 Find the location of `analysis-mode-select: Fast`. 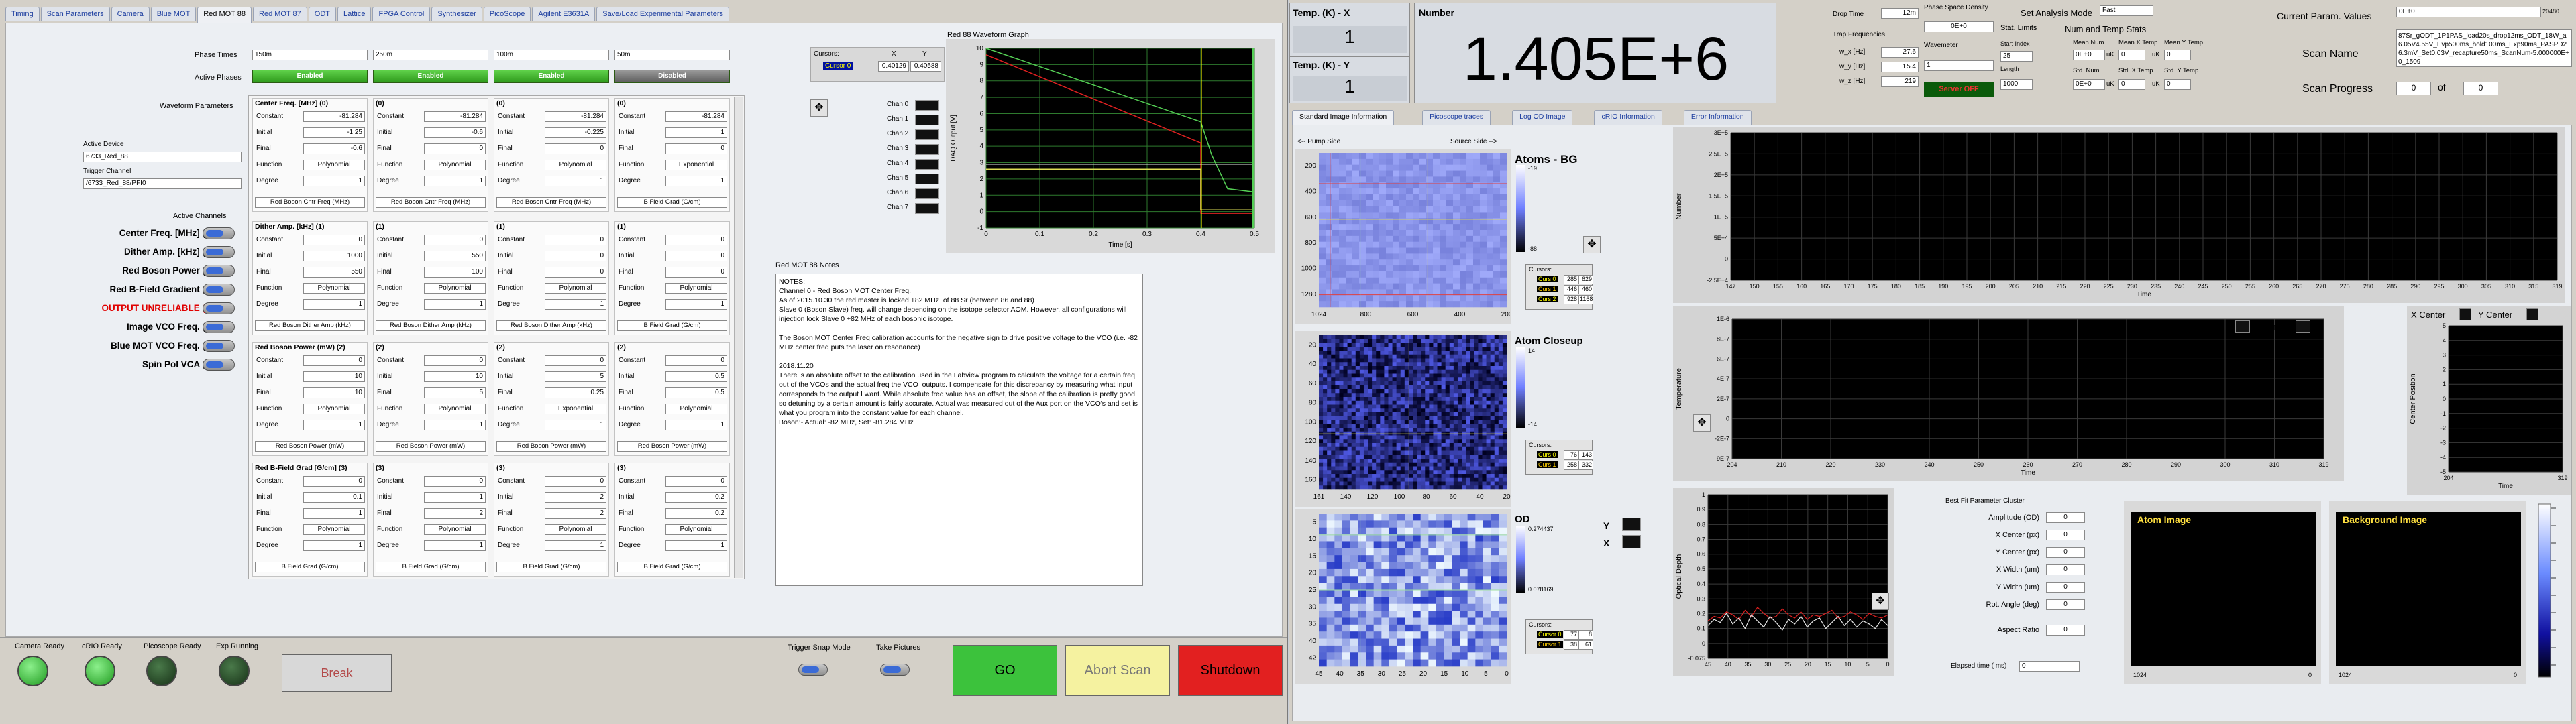

analysis-mode-select: Fast is located at coordinates (2126, 10).